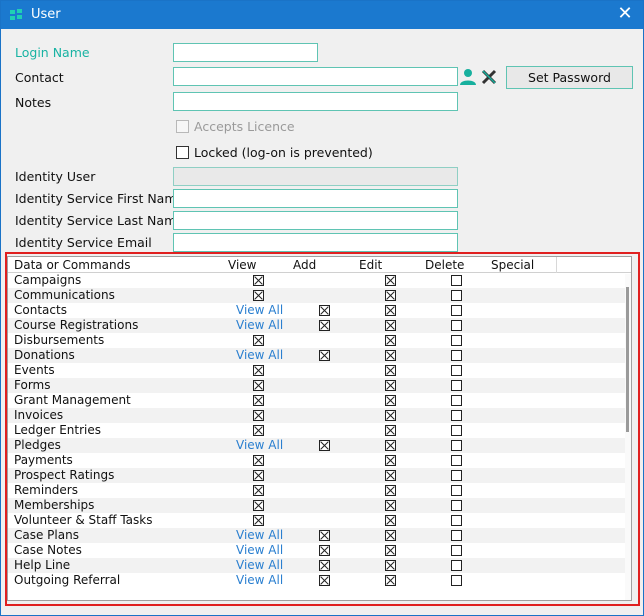 The height and width of the screenshot is (616, 644). Describe the element at coordinates (625, 15) in the screenshot. I see `close-icon: ✕` at that location.